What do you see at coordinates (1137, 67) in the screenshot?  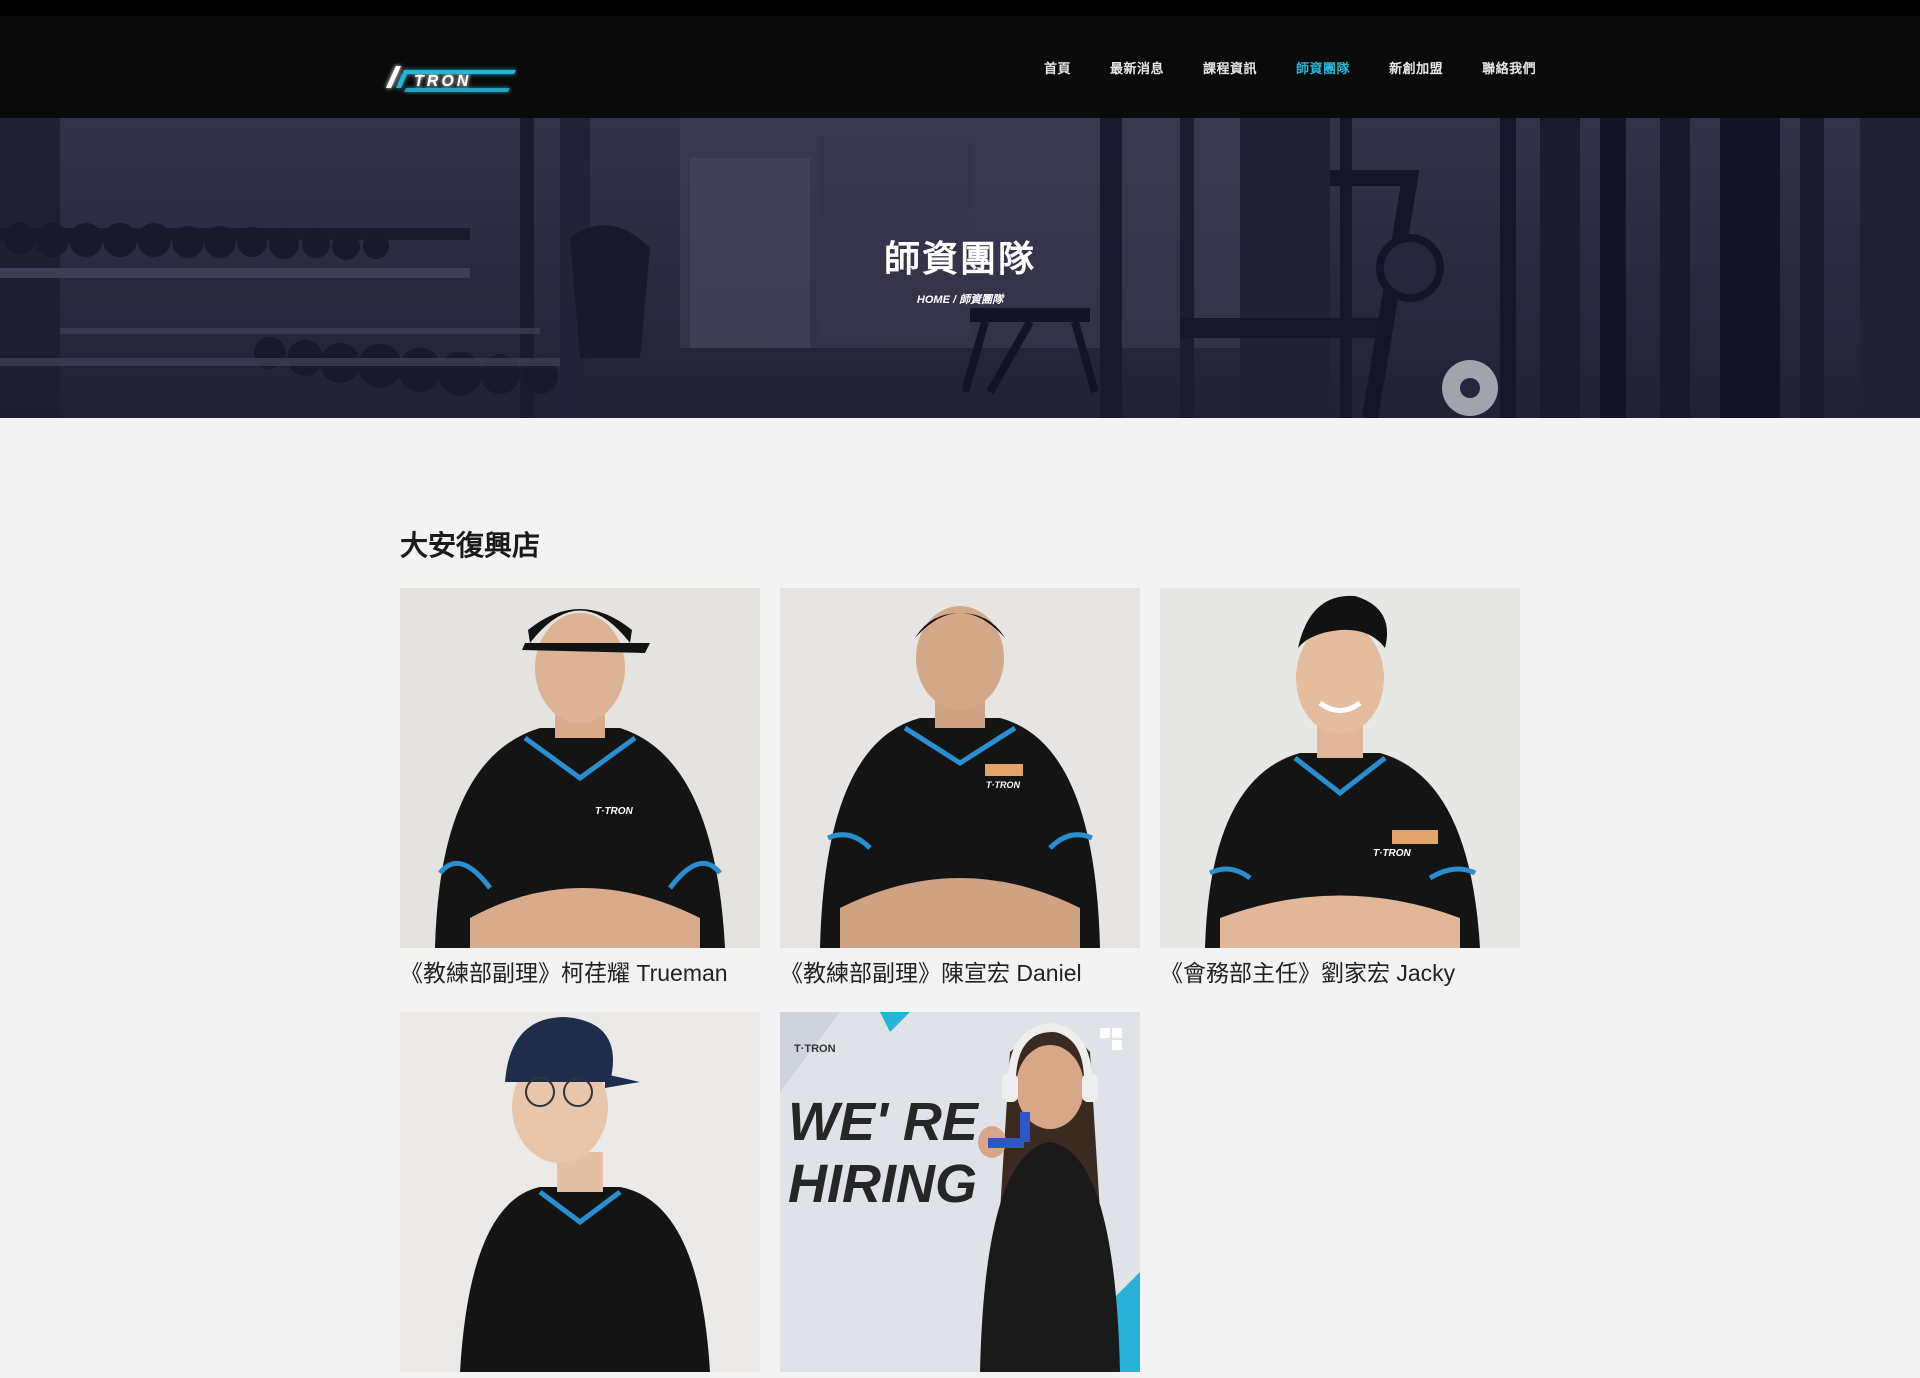 I see `nav-news: 最新消息` at bounding box center [1137, 67].